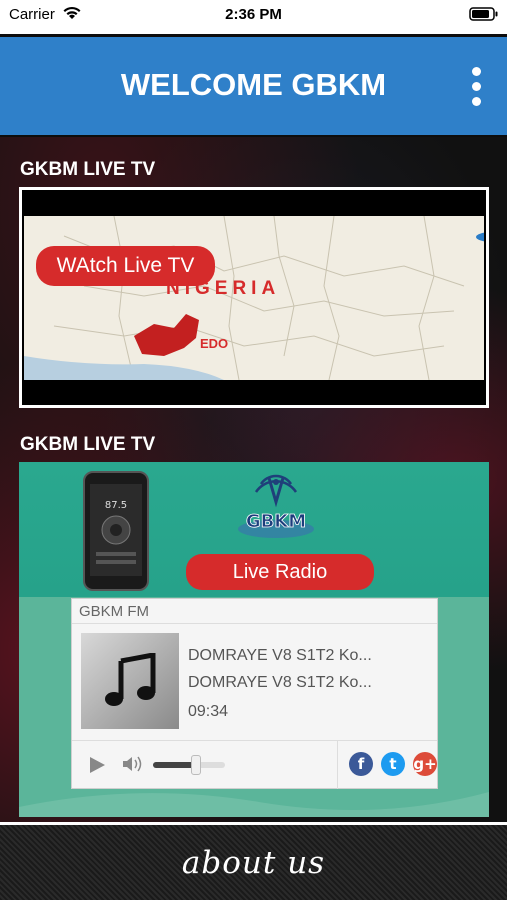 This screenshot has height=900, width=507. I want to click on map-state-label: EDO, so click(214, 343).